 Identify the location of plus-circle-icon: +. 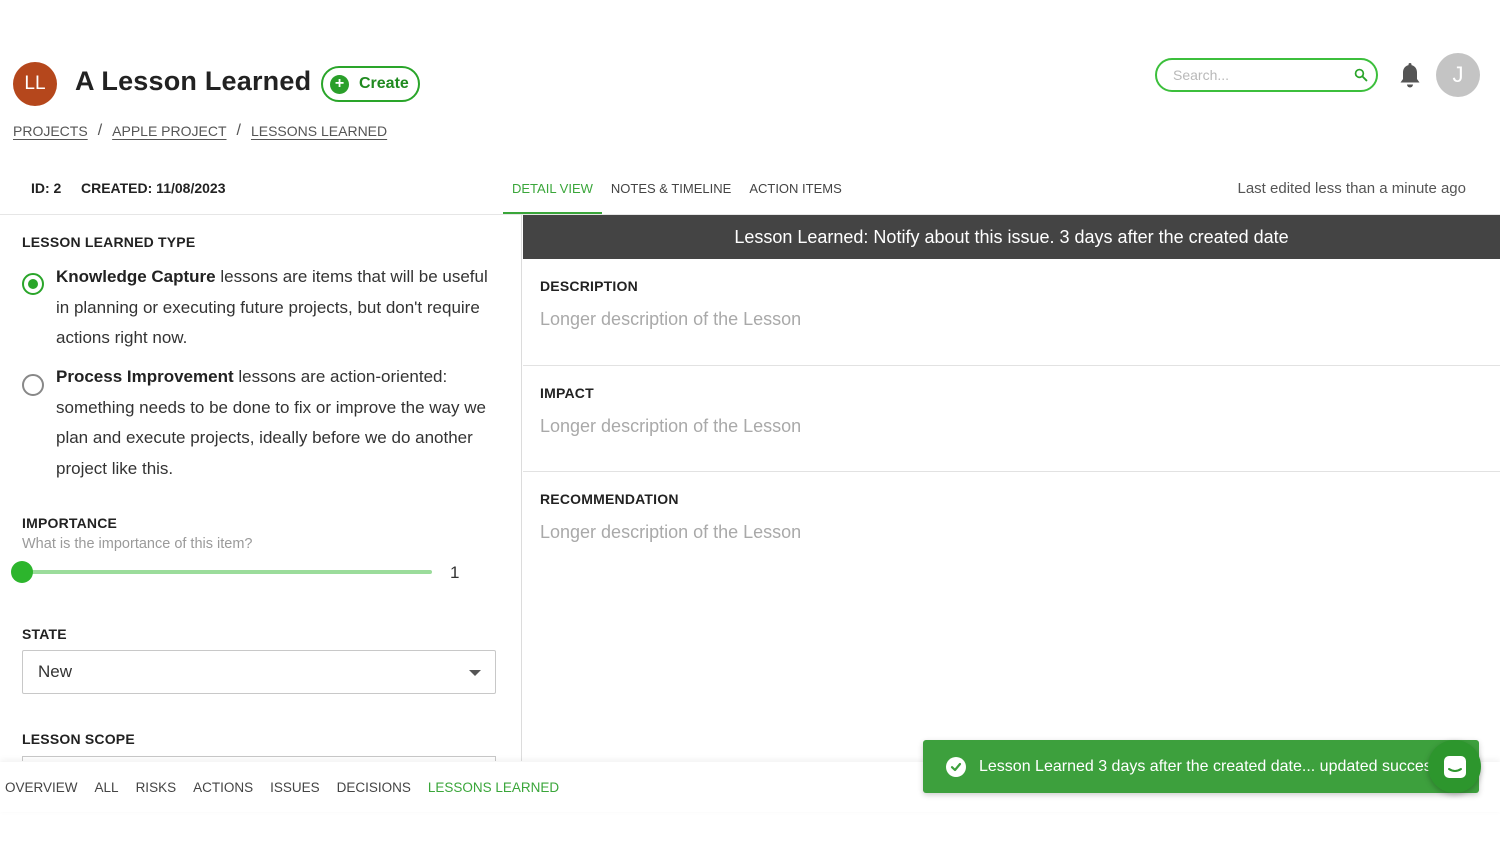
(339, 84).